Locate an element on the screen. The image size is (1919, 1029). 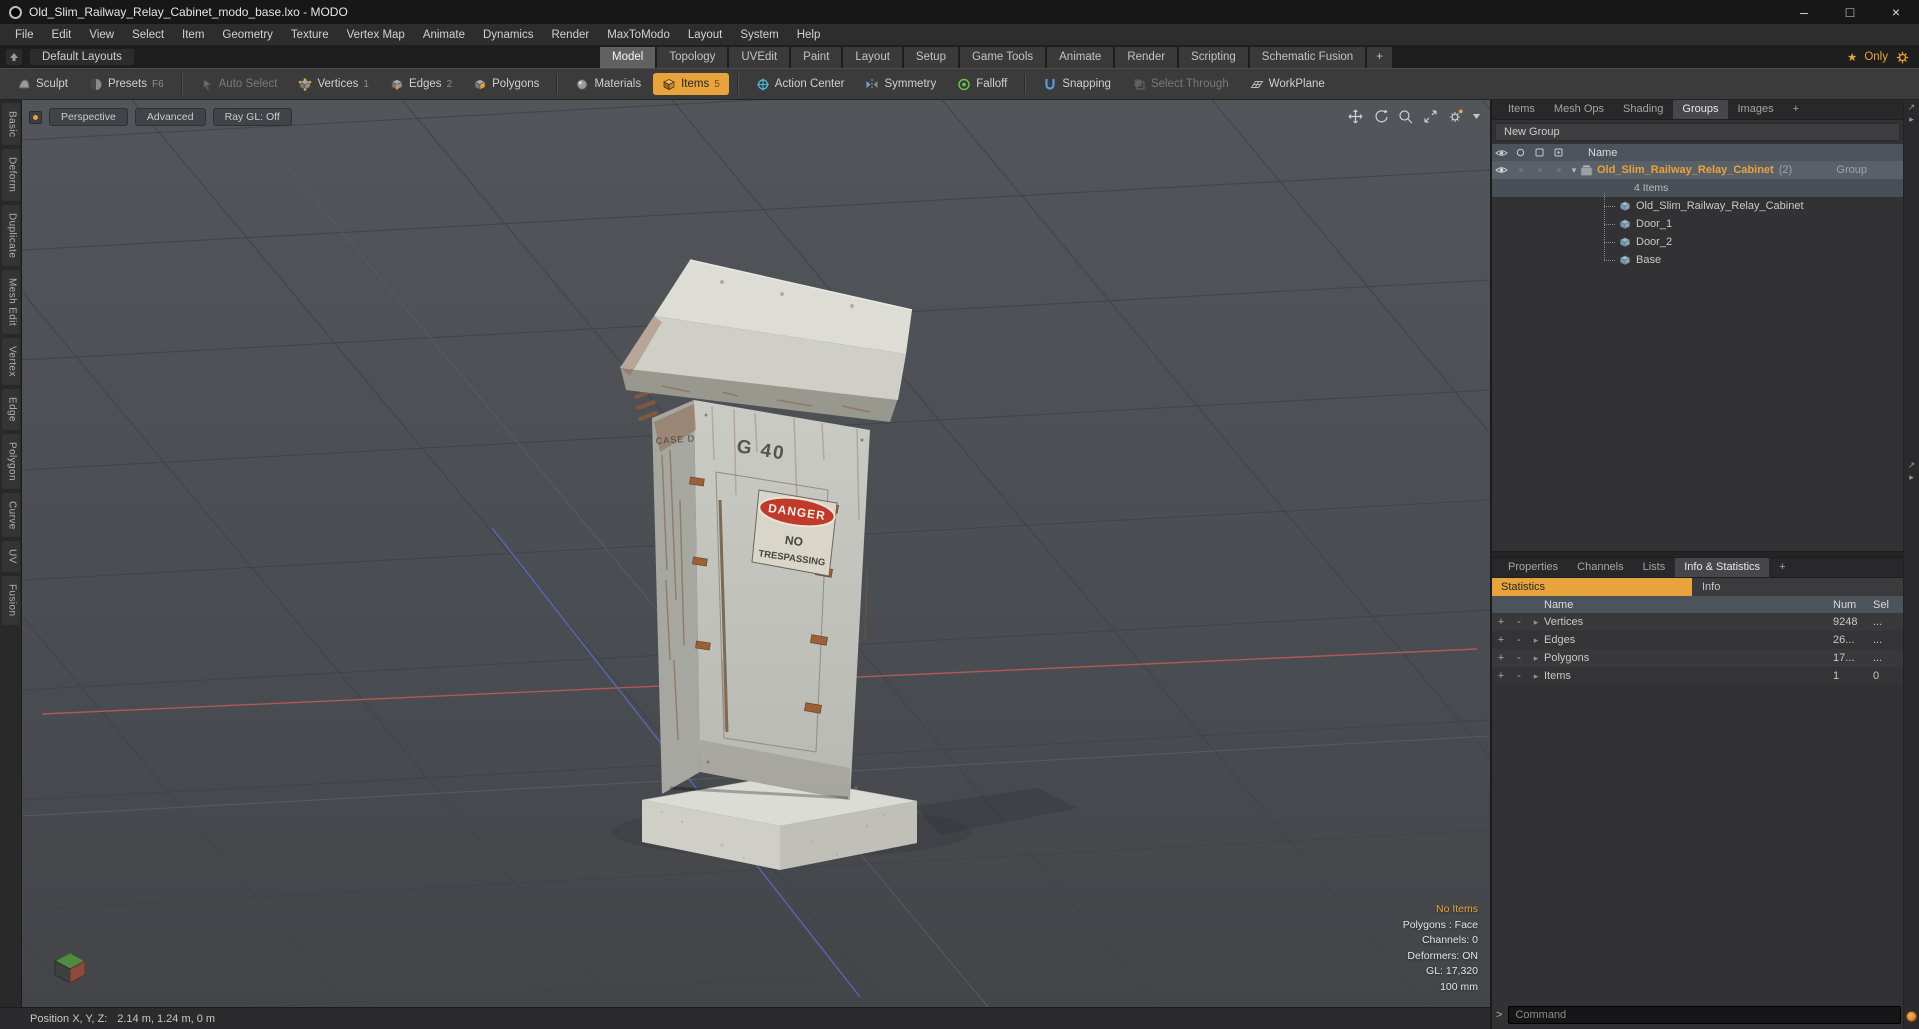
layout-tab-model: Model is located at coordinates (628, 57).